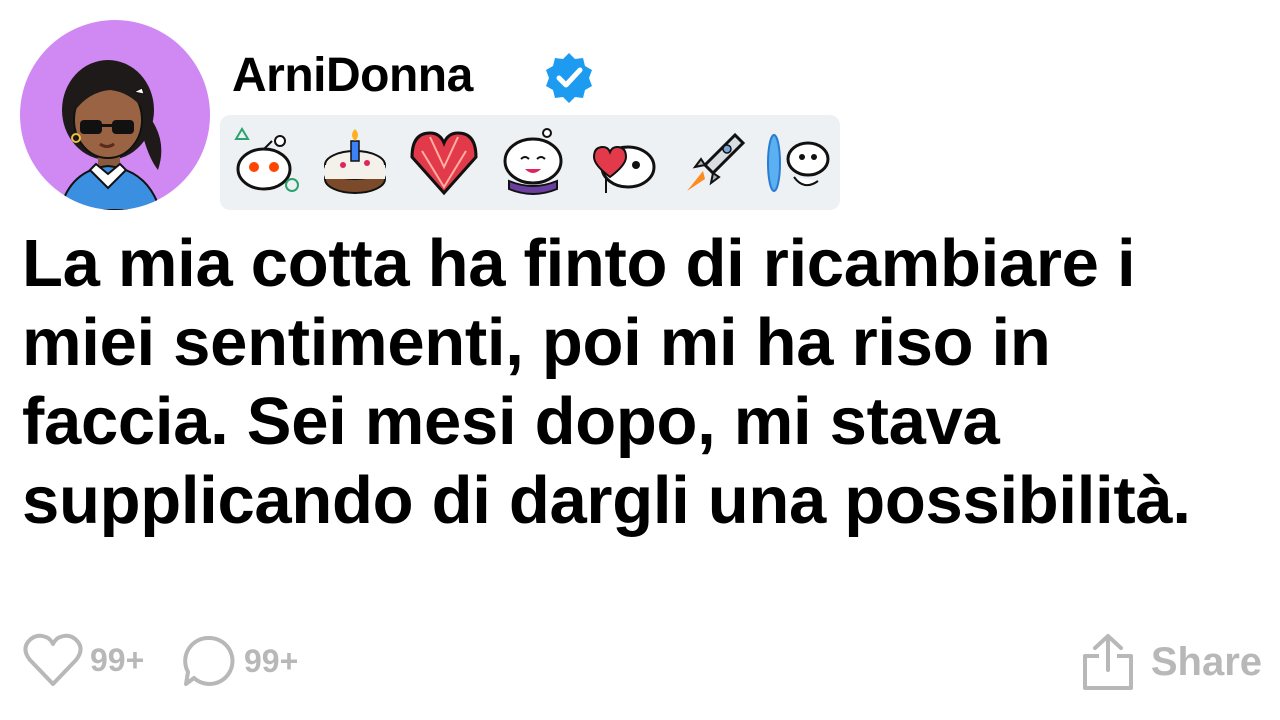 The height and width of the screenshot is (720, 1280). What do you see at coordinates (53, 659) in the screenshot?
I see `heart-icon` at bounding box center [53, 659].